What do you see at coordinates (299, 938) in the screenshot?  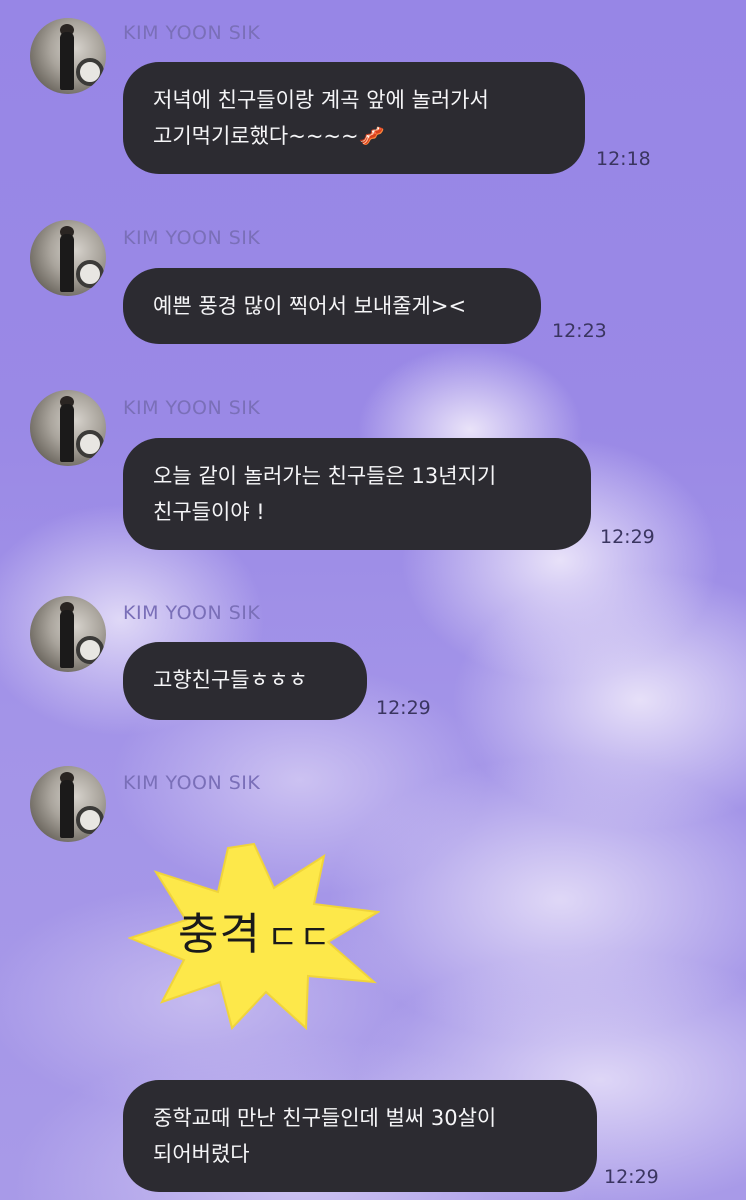 I see `sticker-suffix-text: ㄷㄷ` at bounding box center [299, 938].